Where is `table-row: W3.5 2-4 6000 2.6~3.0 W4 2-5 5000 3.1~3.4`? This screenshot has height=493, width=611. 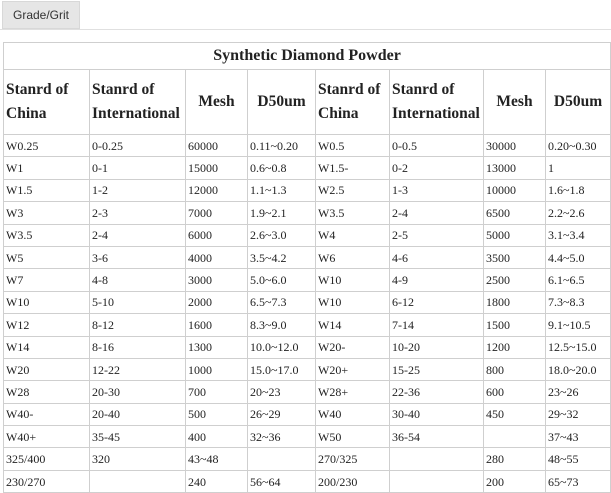
table-row: W3.5 2-4 6000 2.6~3.0 W4 2-5 5000 3.1~3.4 is located at coordinates (307, 235).